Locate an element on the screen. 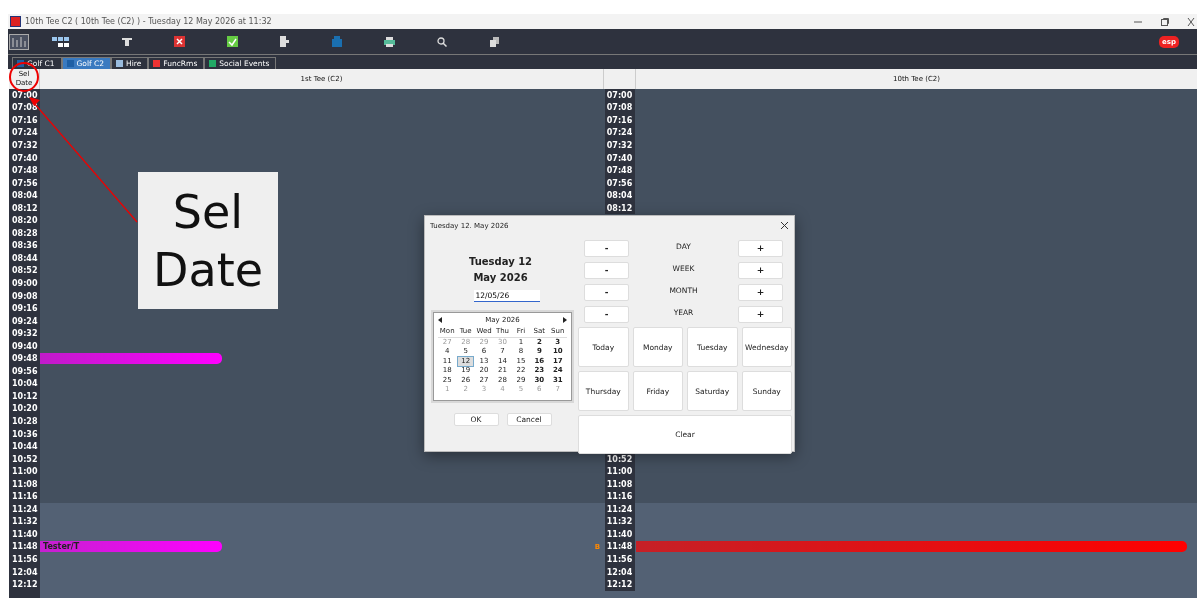 Image resolution: width=1197 pixels, height=598 pixels. time-label: 10:36 is located at coordinates (25, 434).